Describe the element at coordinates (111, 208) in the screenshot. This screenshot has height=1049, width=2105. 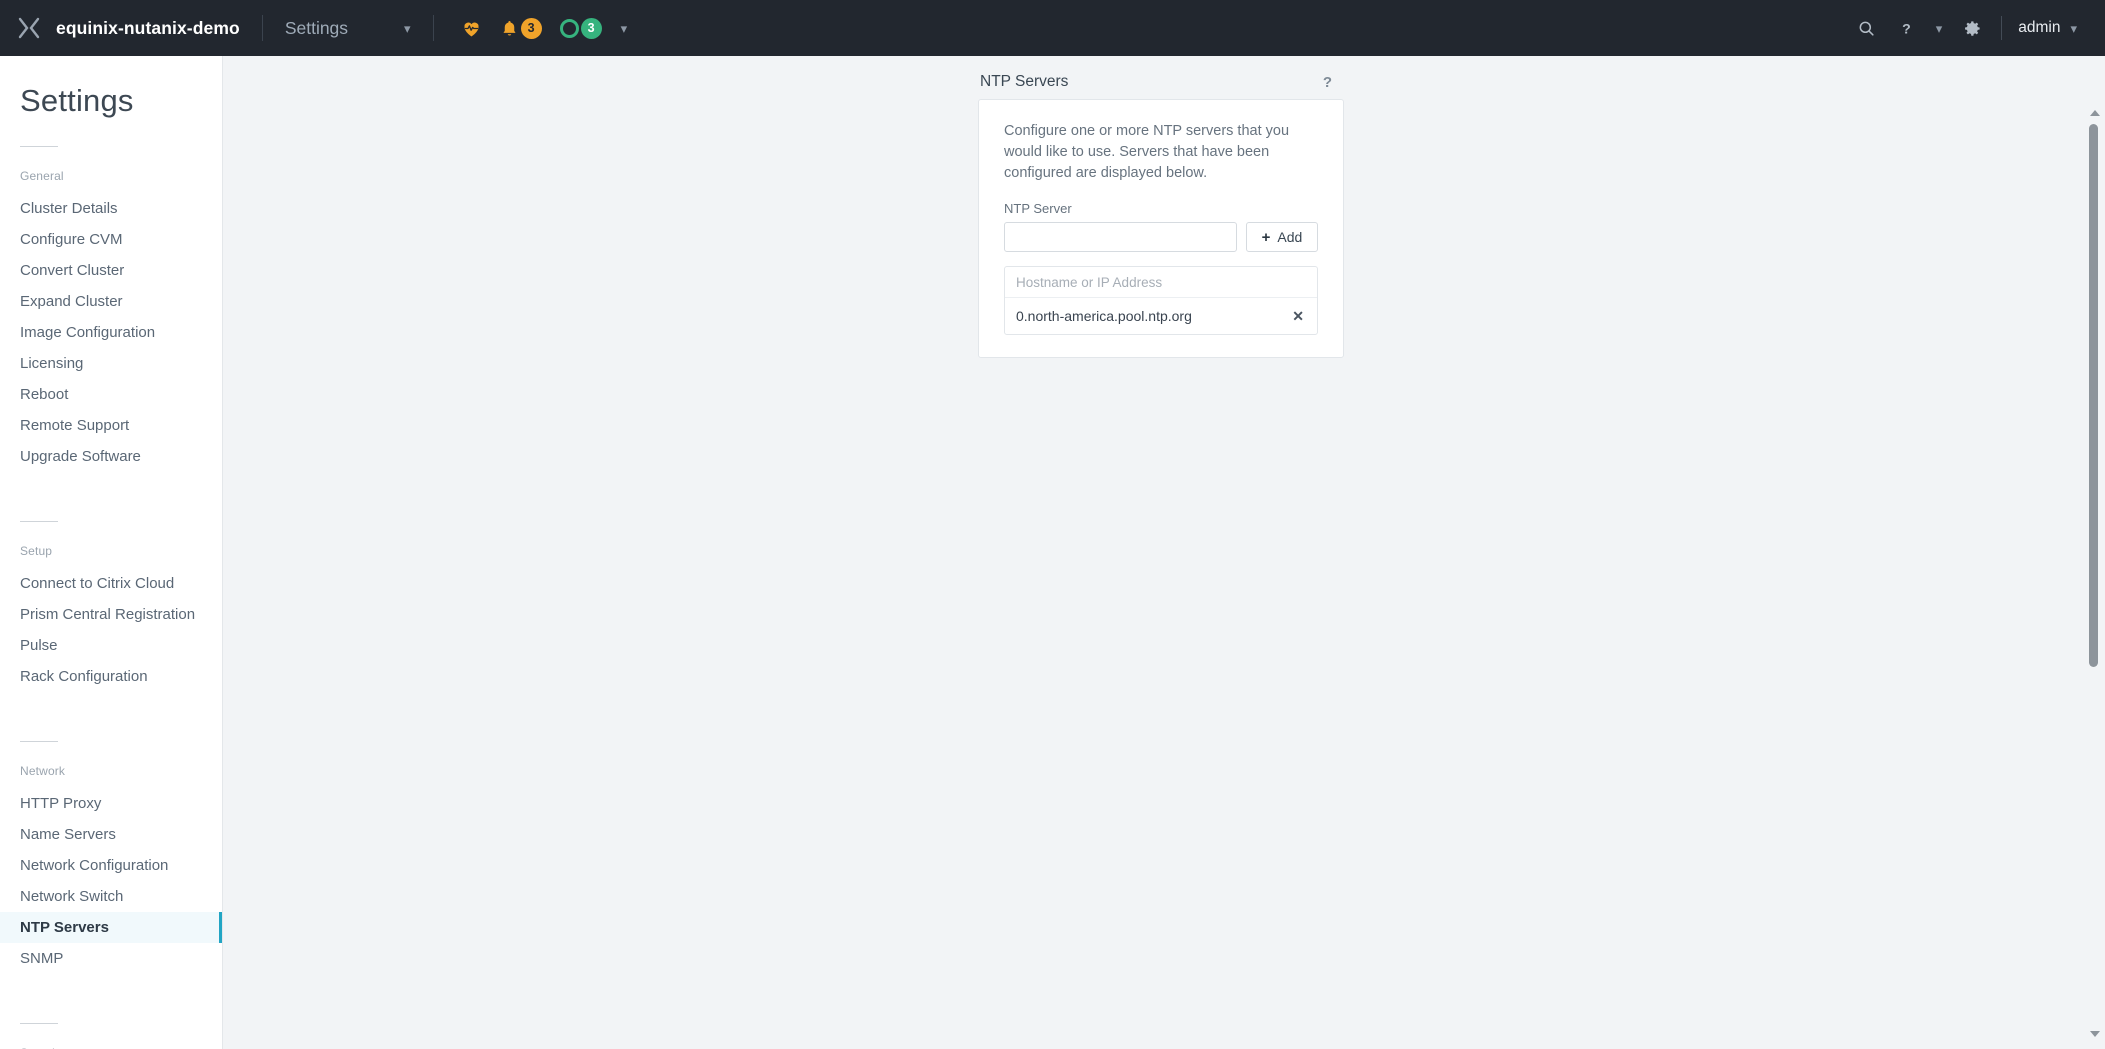
I see `sidebar-item-cluster-details: Cluster Details` at that location.